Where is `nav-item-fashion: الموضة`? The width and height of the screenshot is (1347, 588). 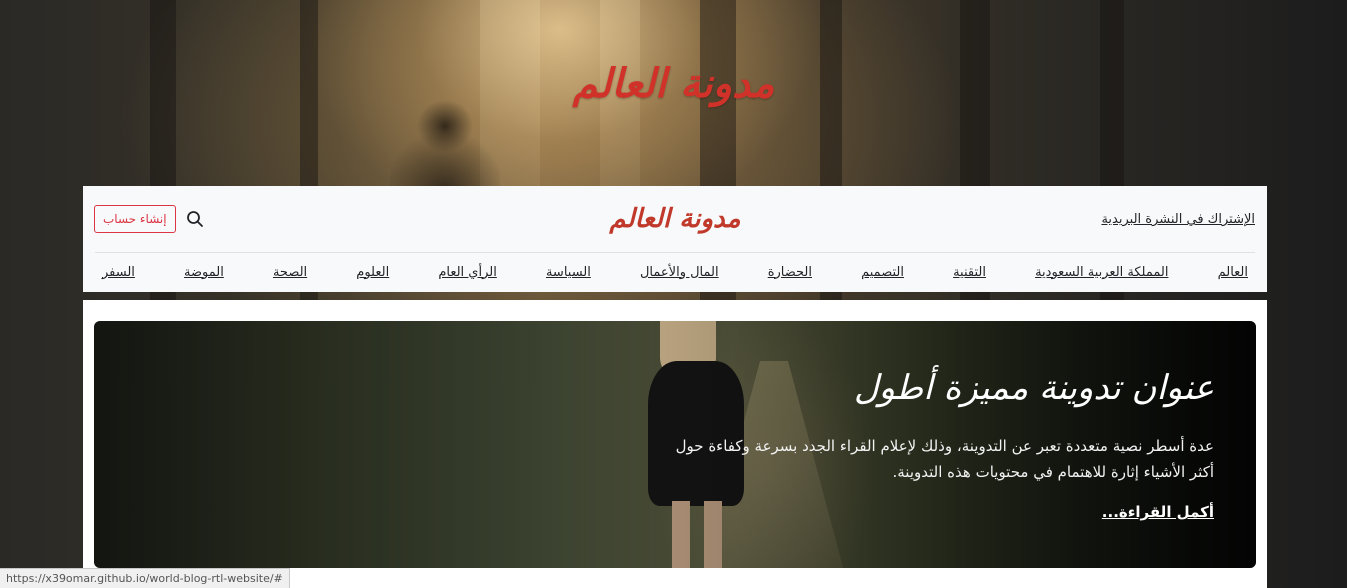 nav-item-fashion: الموضة is located at coordinates (204, 272).